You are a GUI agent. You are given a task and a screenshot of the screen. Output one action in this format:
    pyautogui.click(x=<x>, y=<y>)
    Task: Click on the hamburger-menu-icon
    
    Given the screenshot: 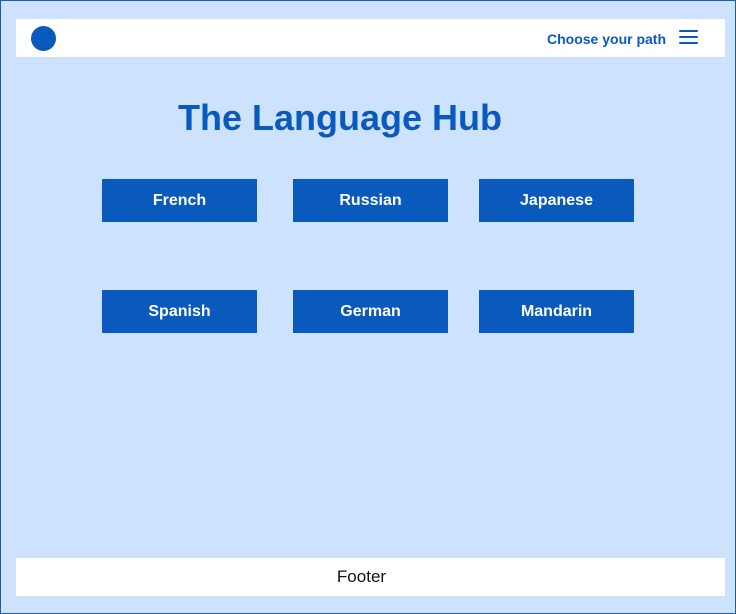 What is the action you would take?
    pyautogui.click(x=689, y=37)
    